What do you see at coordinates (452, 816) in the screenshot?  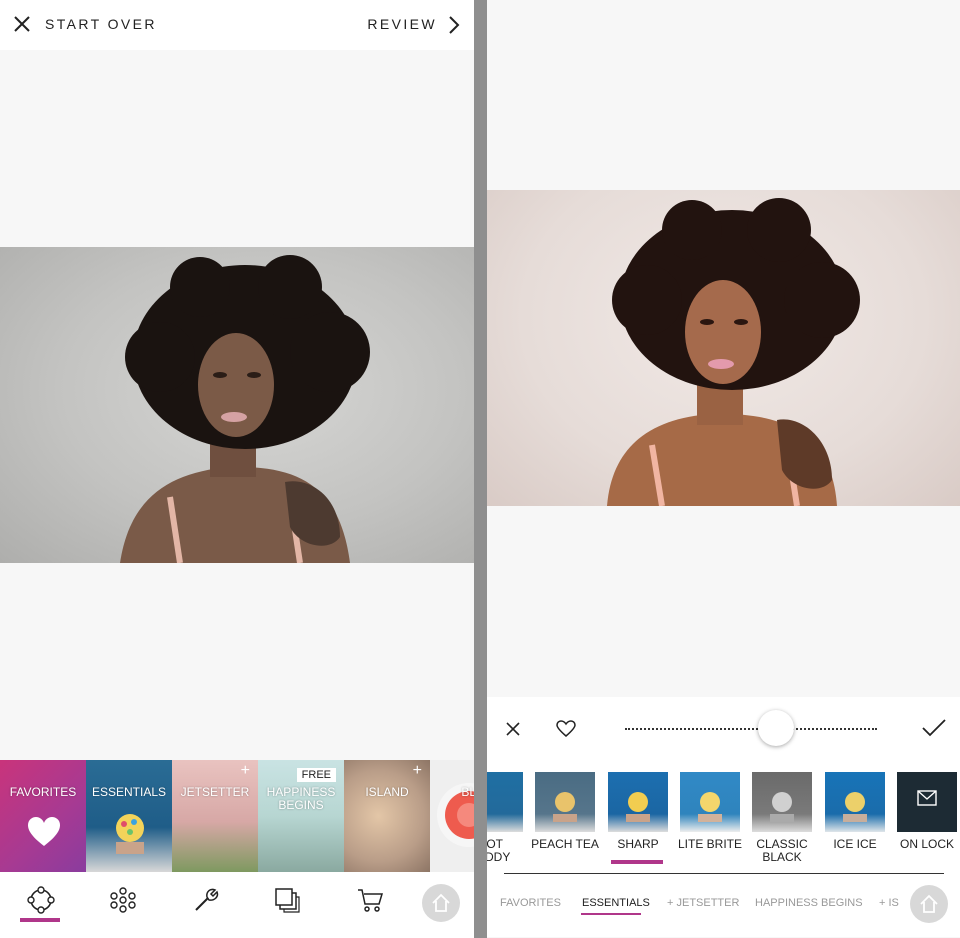 I see `pack-blu: BLU` at bounding box center [452, 816].